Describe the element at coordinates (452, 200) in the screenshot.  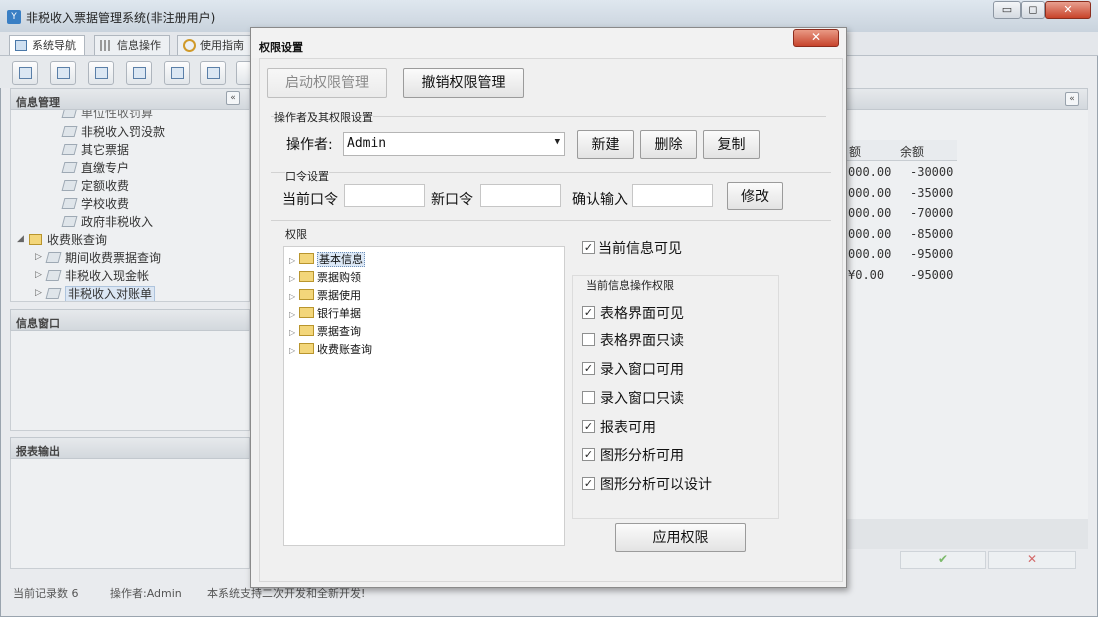
I see `new-password-label: 新口令` at that location.